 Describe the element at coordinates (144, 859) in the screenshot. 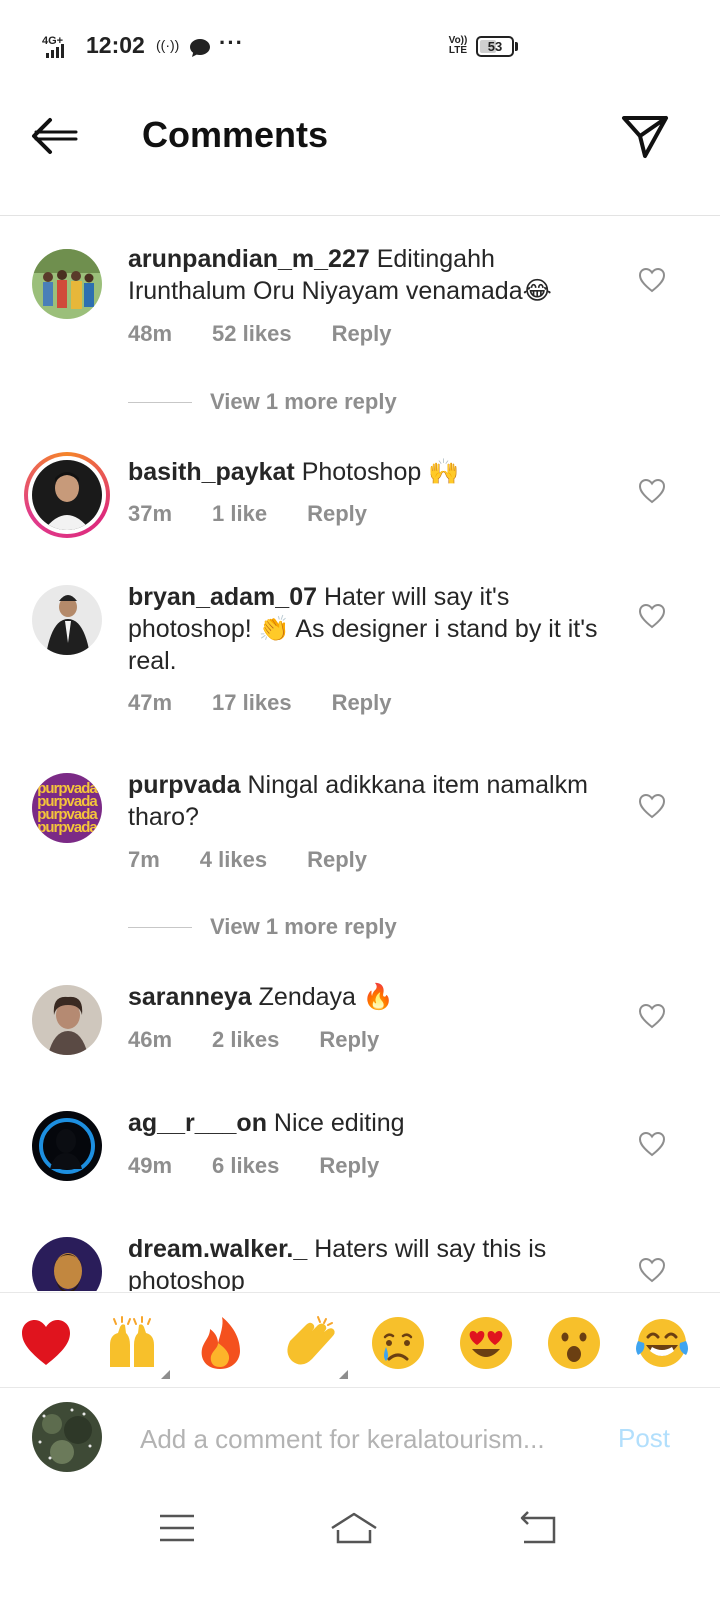

I see `comment-time: 7m` at that location.